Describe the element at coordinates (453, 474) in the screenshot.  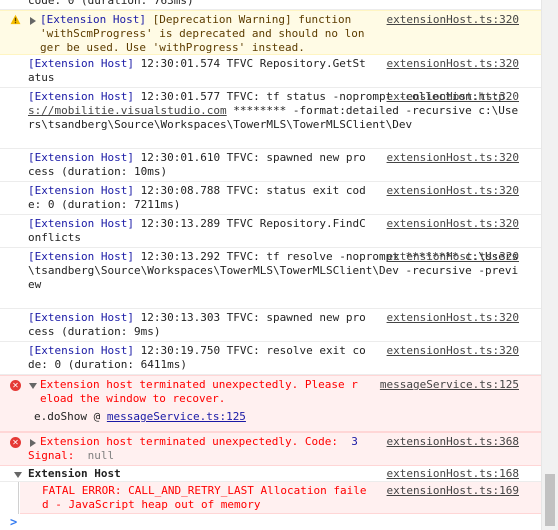
I see `source-link: extensionHost.ts:168` at that location.